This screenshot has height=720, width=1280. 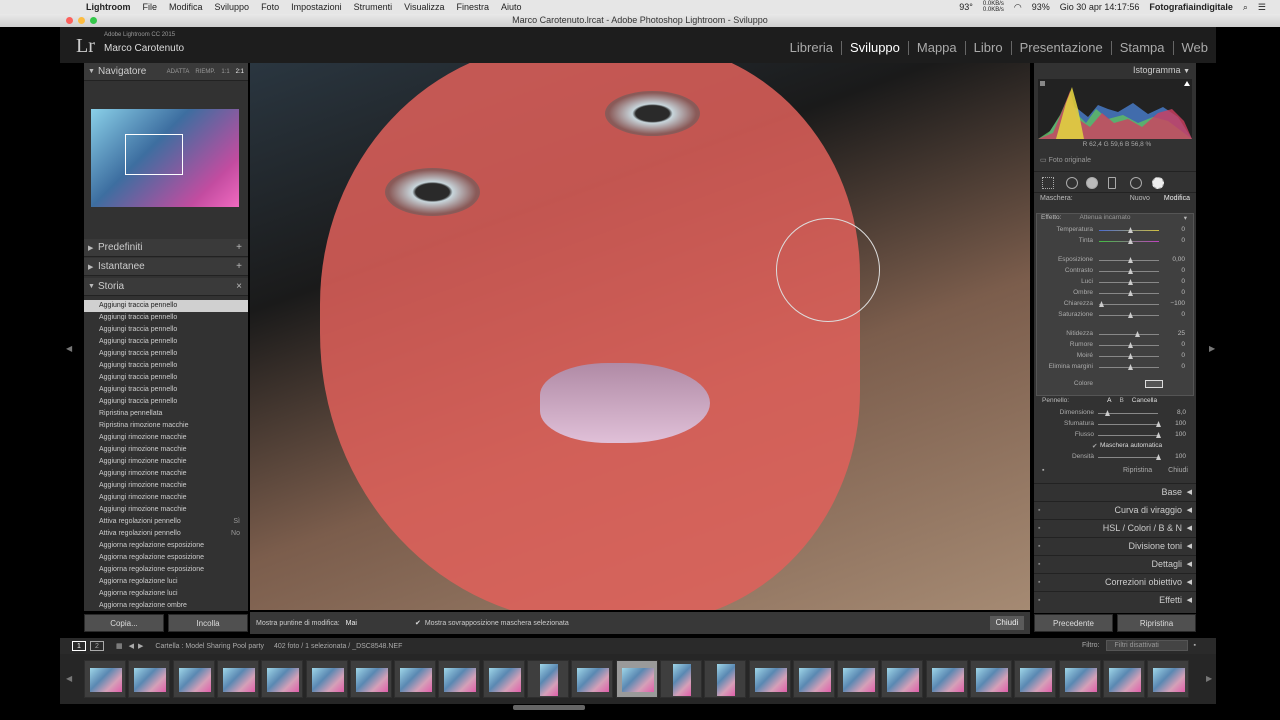 I want to click on slider-sliders3-1: Rumore 0, so click(x=1115, y=345).